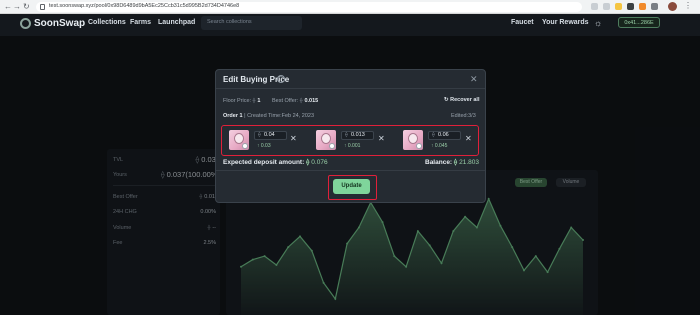 This screenshot has height=315, width=700. What do you see at coordinates (462, 100) in the screenshot?
I see `recover-all-button: ↻ Recover all` at bounding box center [462, 100].